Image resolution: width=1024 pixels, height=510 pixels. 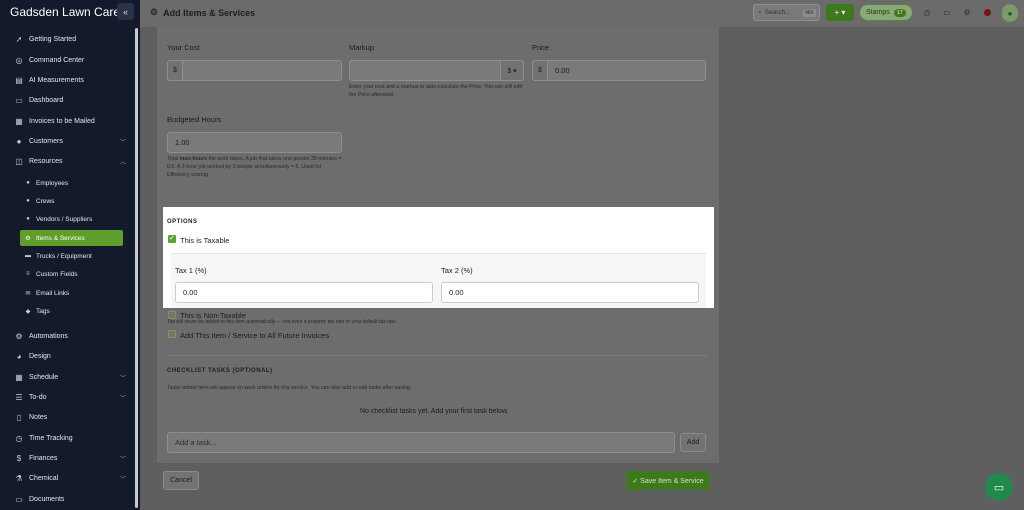 What do you see at coordinates (19, 377) in the screenshot?
I see `calendar-icon: ▦` at bounding box center [19, 377].